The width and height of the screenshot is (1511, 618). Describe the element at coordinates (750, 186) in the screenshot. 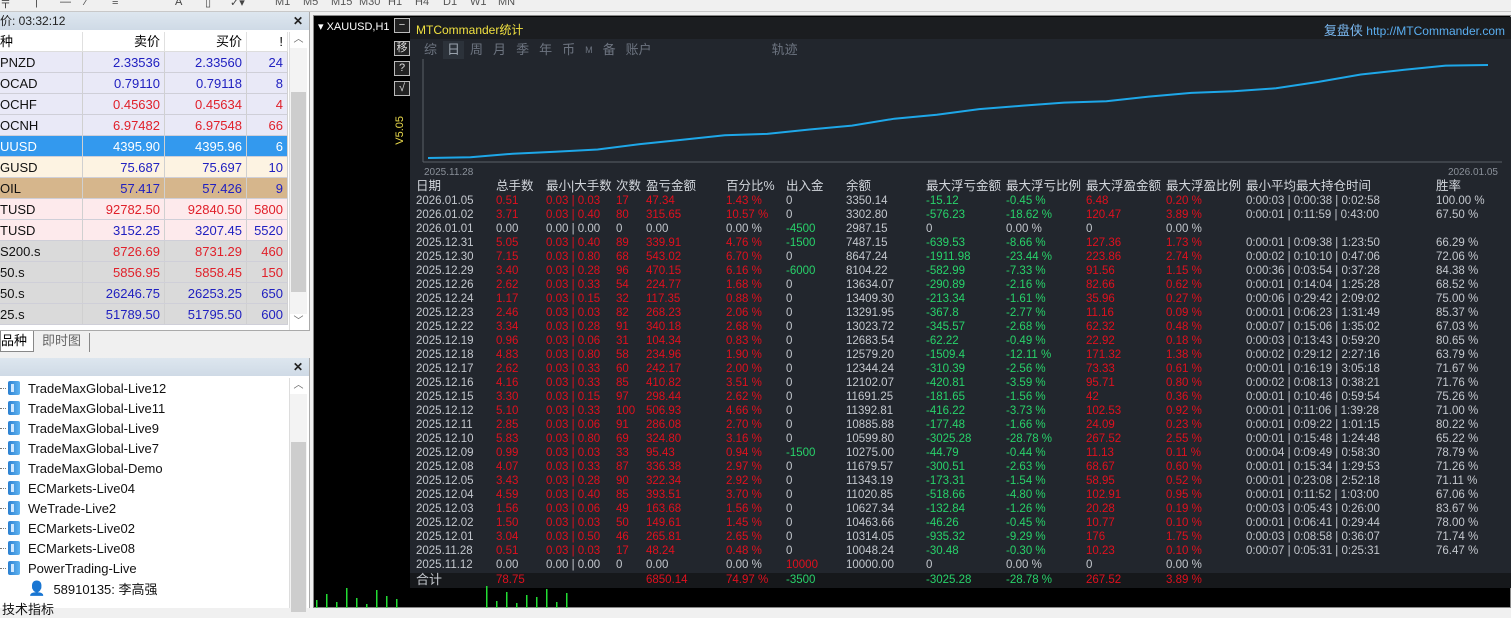

I see `header-pct: 百分比%` at that location.